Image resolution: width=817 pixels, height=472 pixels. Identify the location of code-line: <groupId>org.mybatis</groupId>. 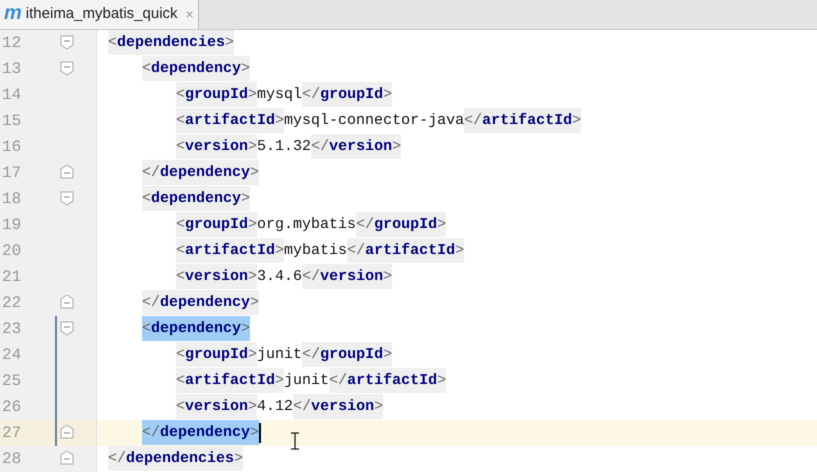
(311, 225).